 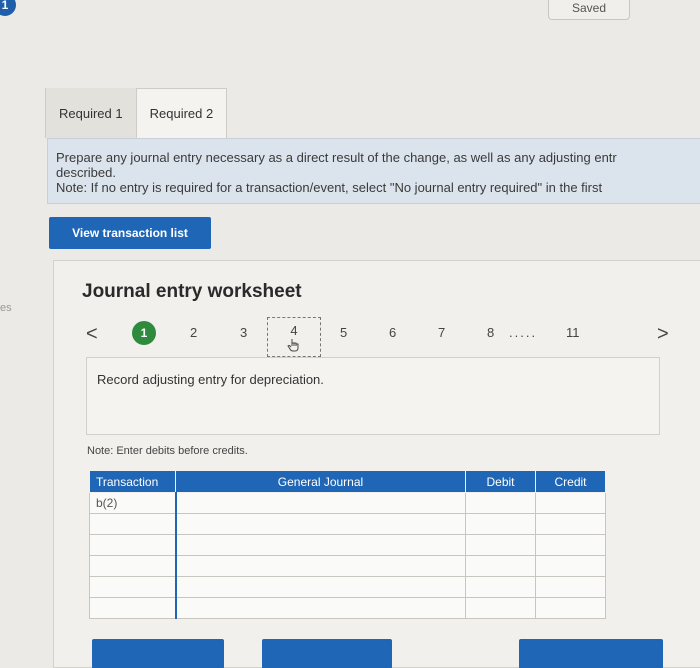 I want to click on col-transaction: Transaction, so click(x=132, y=481).